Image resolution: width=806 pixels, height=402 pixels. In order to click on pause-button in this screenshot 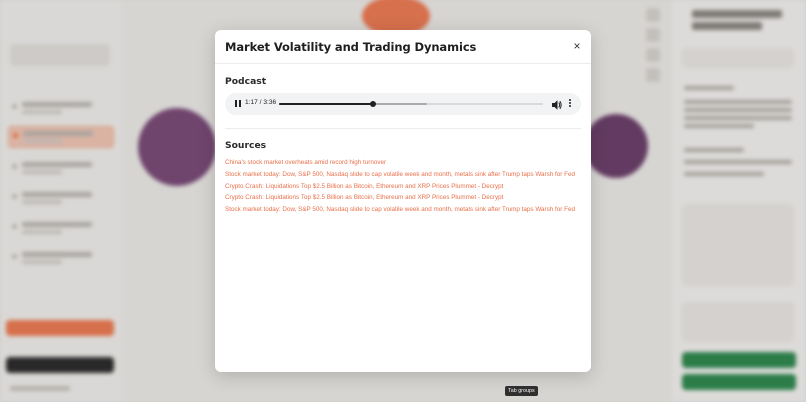, I will do `click(238, 104)`.